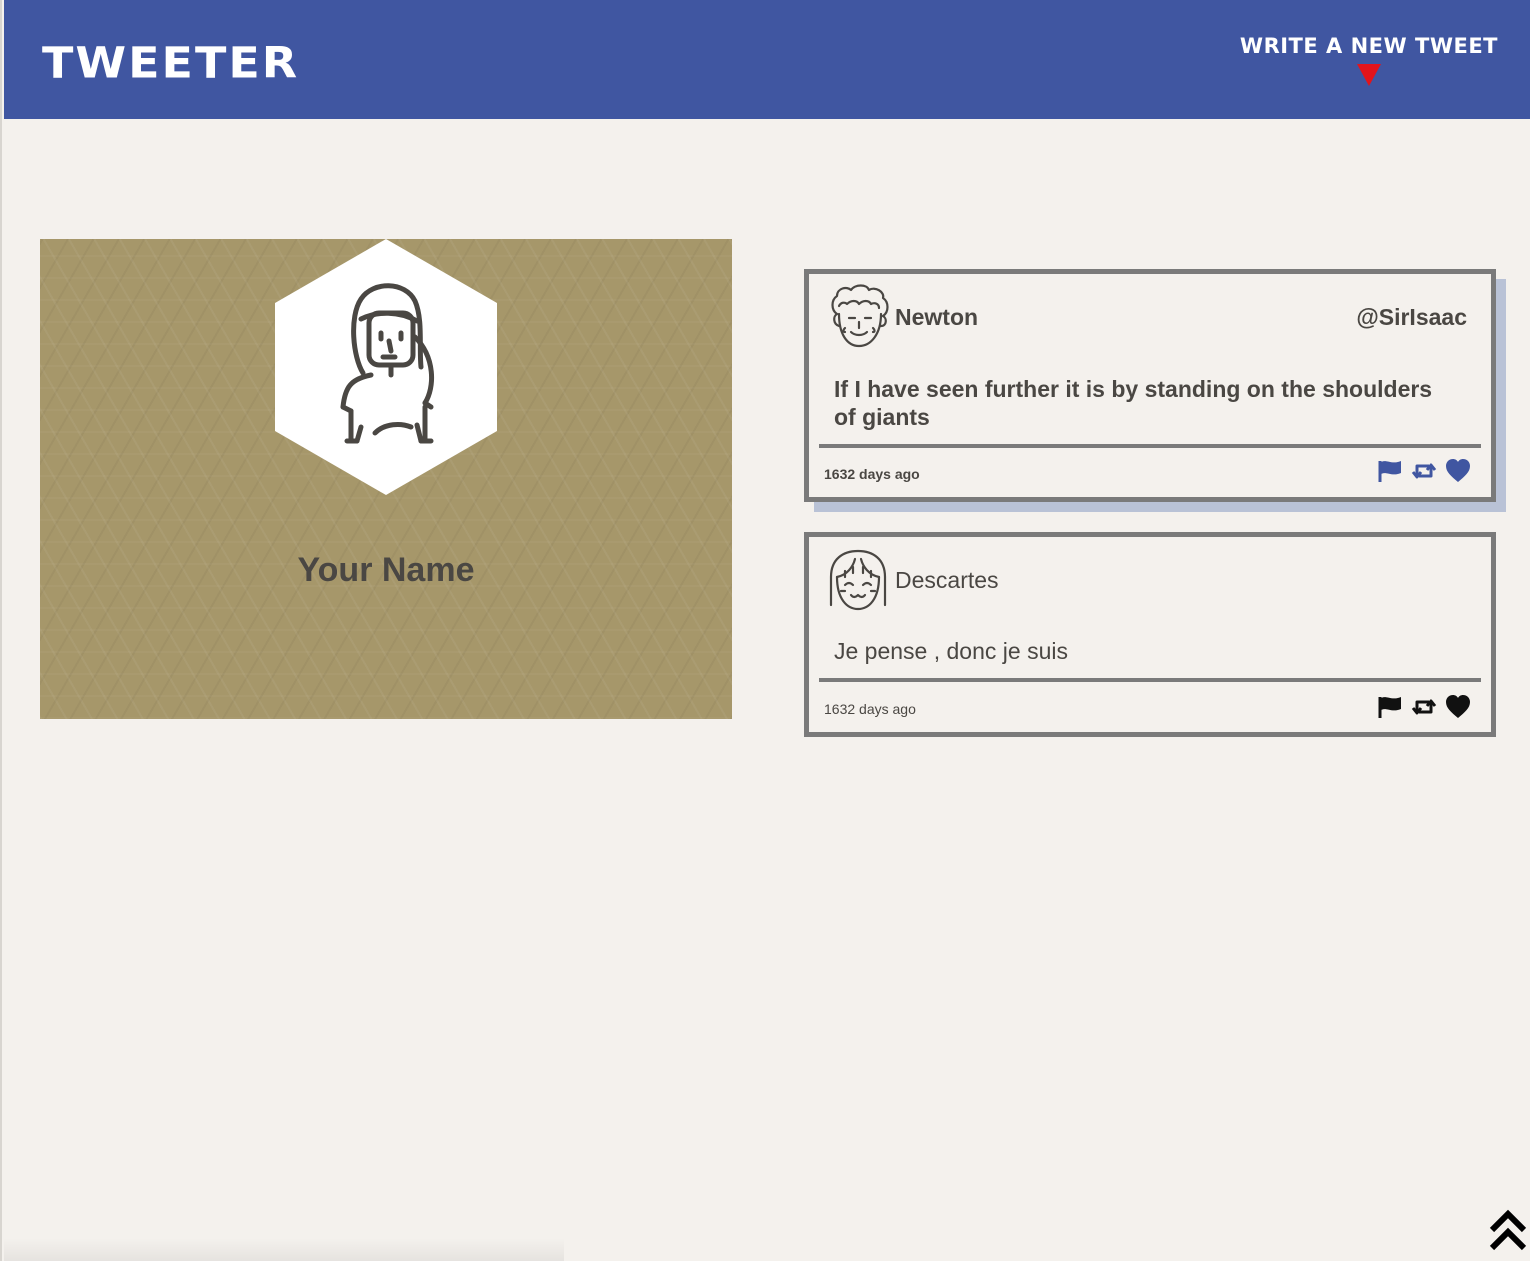  What do you see at coordinates (1411, 317) in the screenshot?
I see `tweet-author-handle: @SirIsaac` at bounding box center [1411, 317].